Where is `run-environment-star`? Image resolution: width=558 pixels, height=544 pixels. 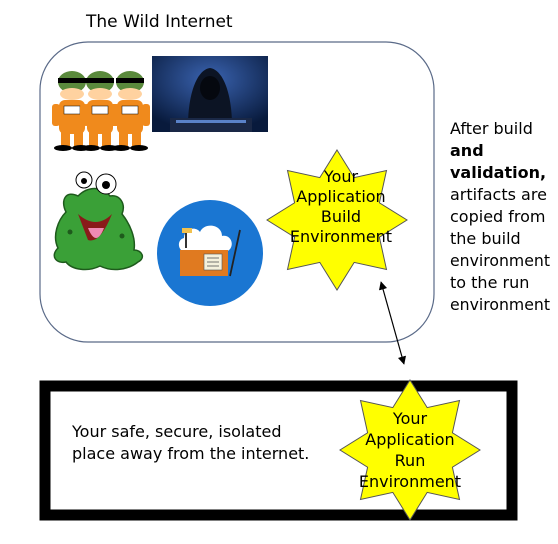 run-environment-star is located at coordinates (410, 450).